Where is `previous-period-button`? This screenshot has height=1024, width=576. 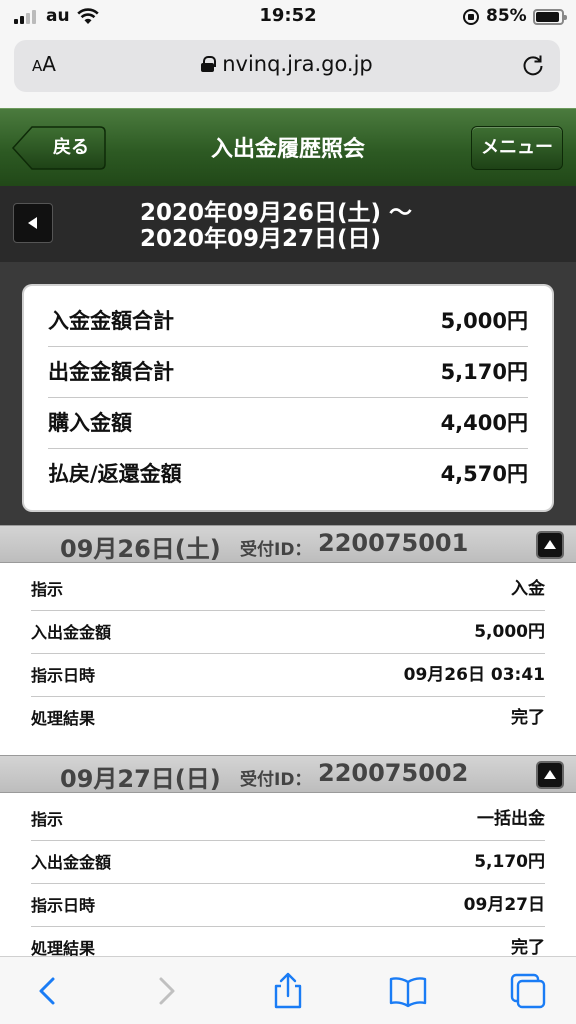
previous-period-button is located at coordinates (33, 223).